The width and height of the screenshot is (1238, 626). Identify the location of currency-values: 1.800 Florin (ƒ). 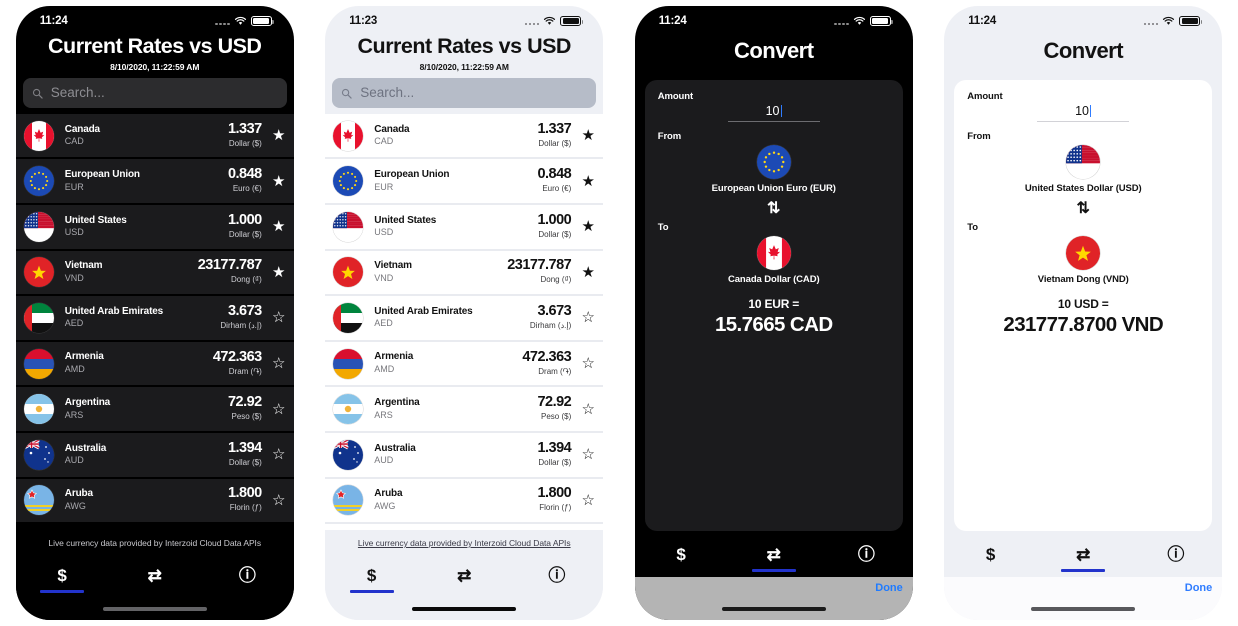
(558, 499).